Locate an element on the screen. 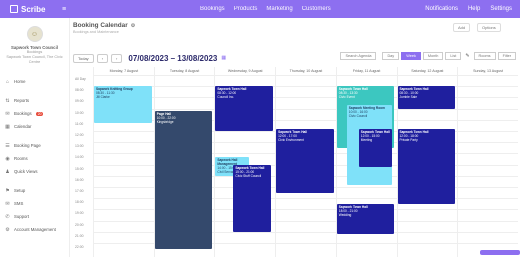 The height and width of the screenshot is (257, 520). time-label: 19:00 is located at coordinates (79, 213).